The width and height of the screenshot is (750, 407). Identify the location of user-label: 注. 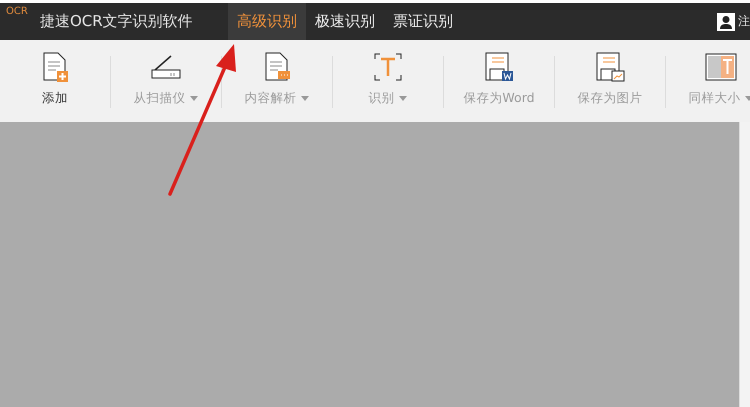
(744, 21).